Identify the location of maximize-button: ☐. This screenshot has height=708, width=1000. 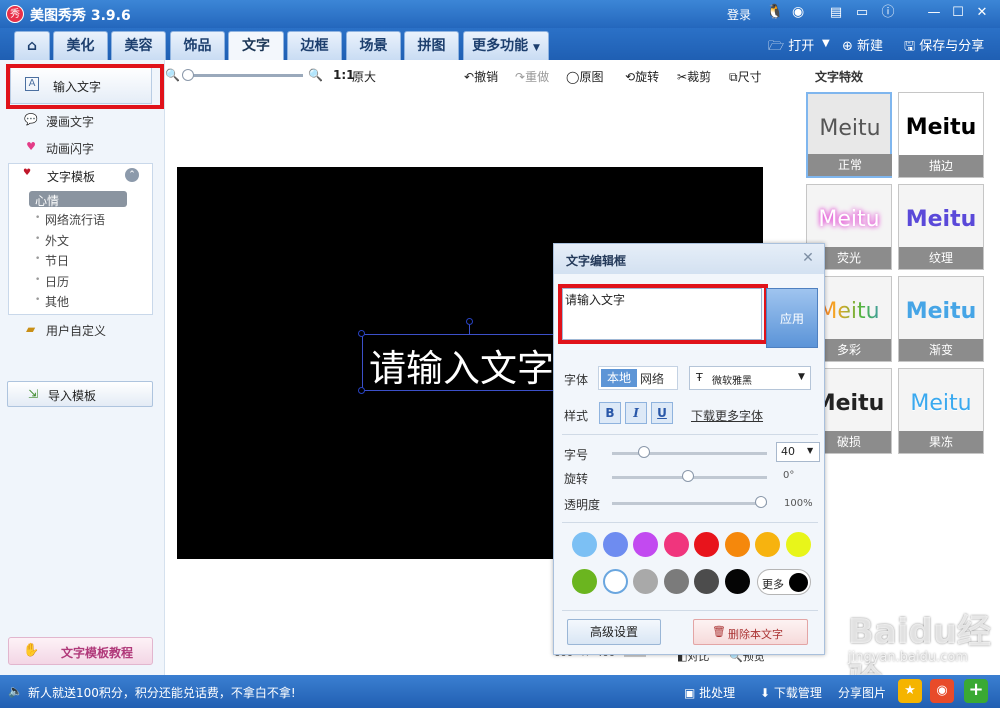
(958, 13).